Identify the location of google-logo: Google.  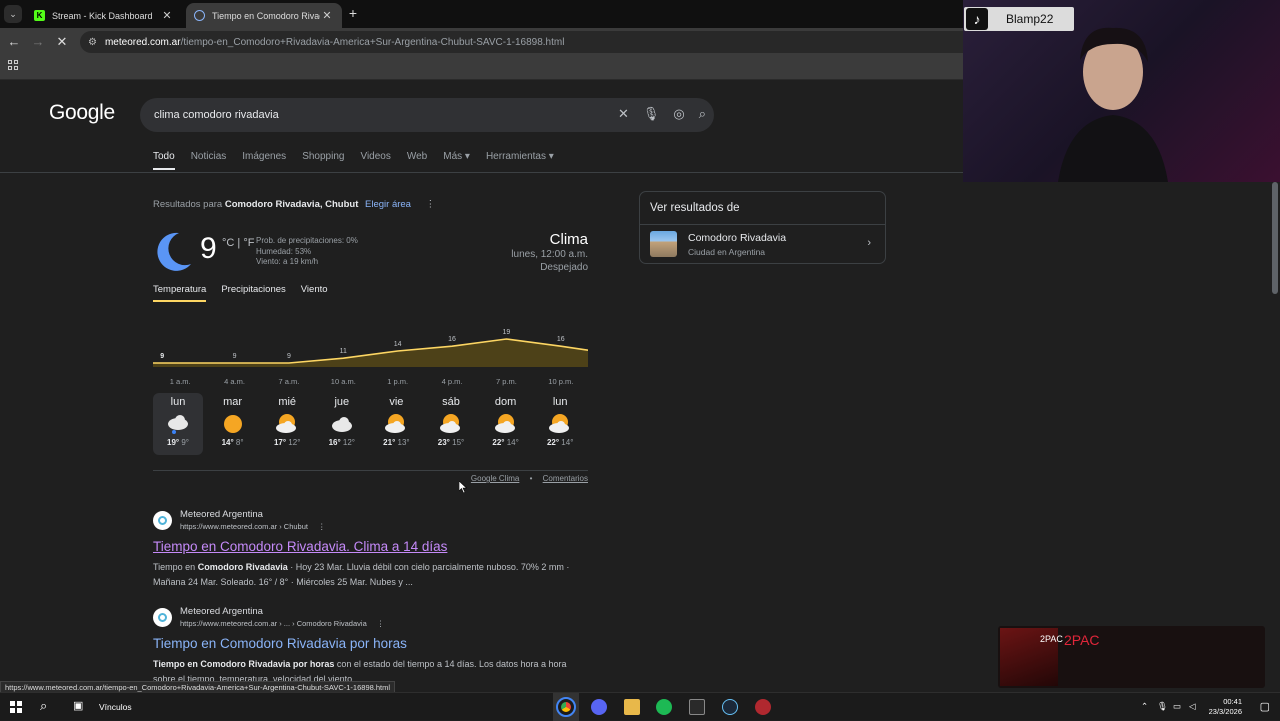
(82, 113).